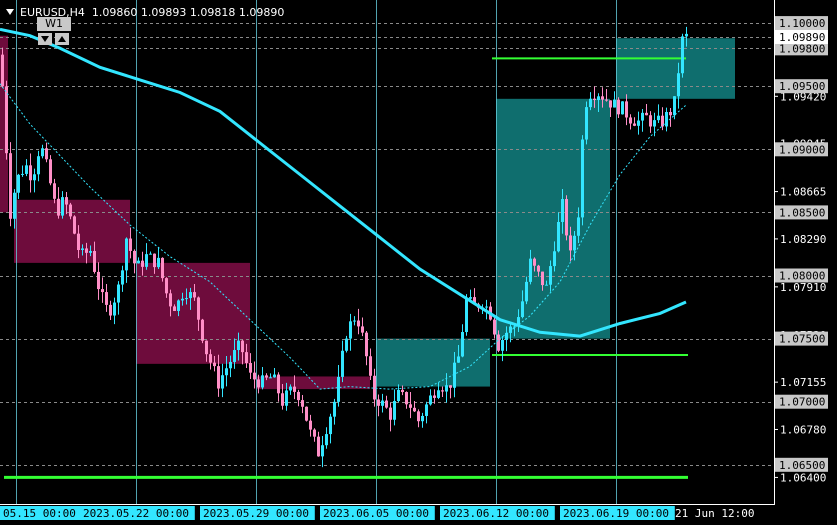 The width and height of the screenshot is (837, 525). I want to click on menu-triangle-icon, so click(10, 12).